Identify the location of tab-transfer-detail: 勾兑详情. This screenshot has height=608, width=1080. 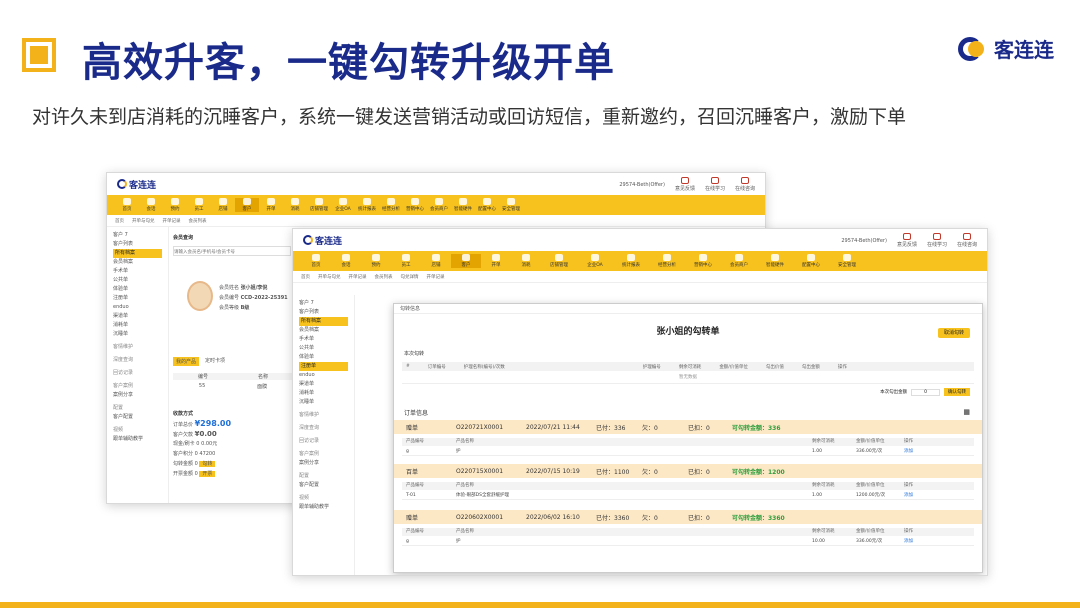
(410, 277).